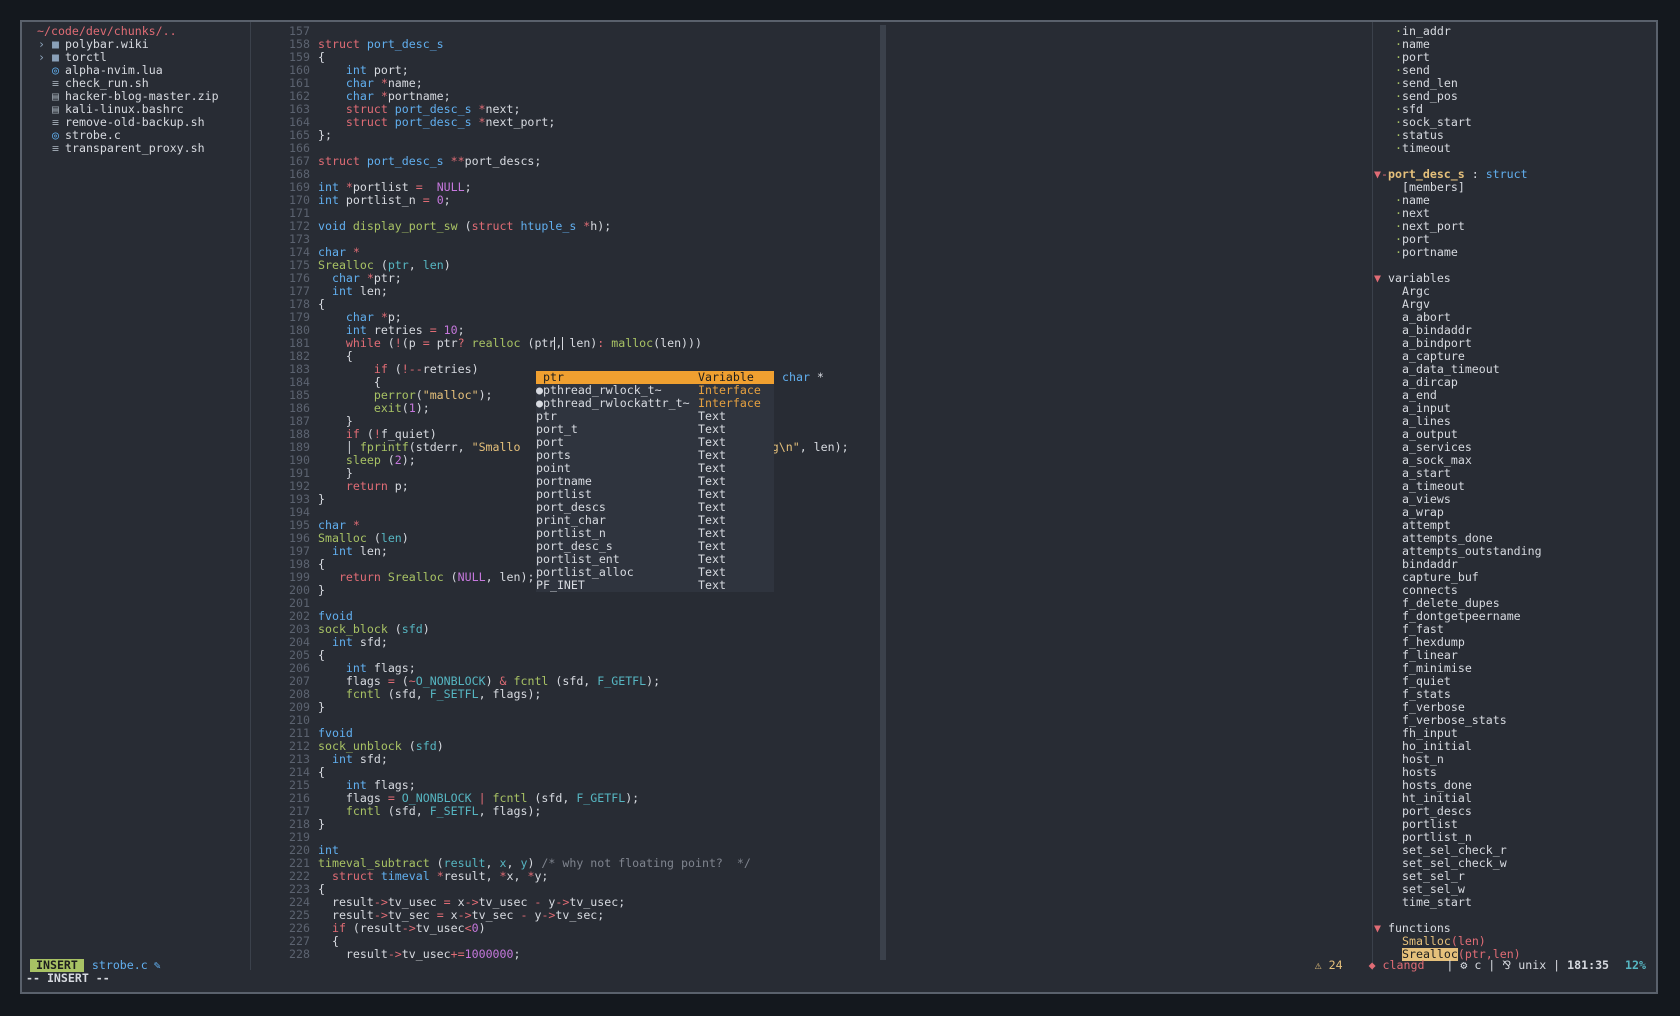 The image size is (1680, 1016). What do you see at coordinates (577, 135) in the screenshot?
I see `code-line: 165};` at bounding box center [577, 135].